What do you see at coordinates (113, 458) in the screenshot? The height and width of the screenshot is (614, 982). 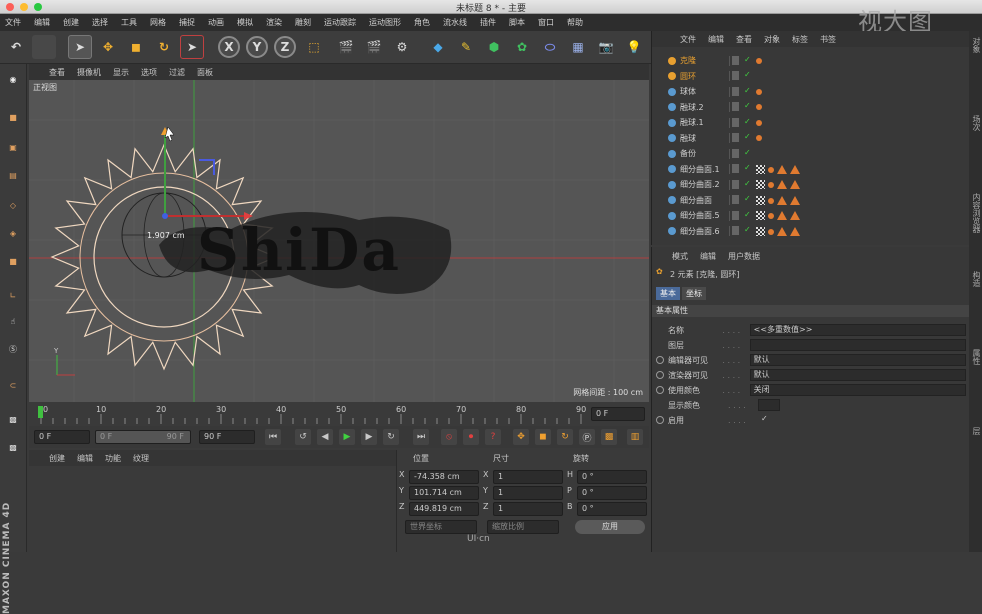 I see `material-menu-item: 功能` at bounding box center [113, 458].